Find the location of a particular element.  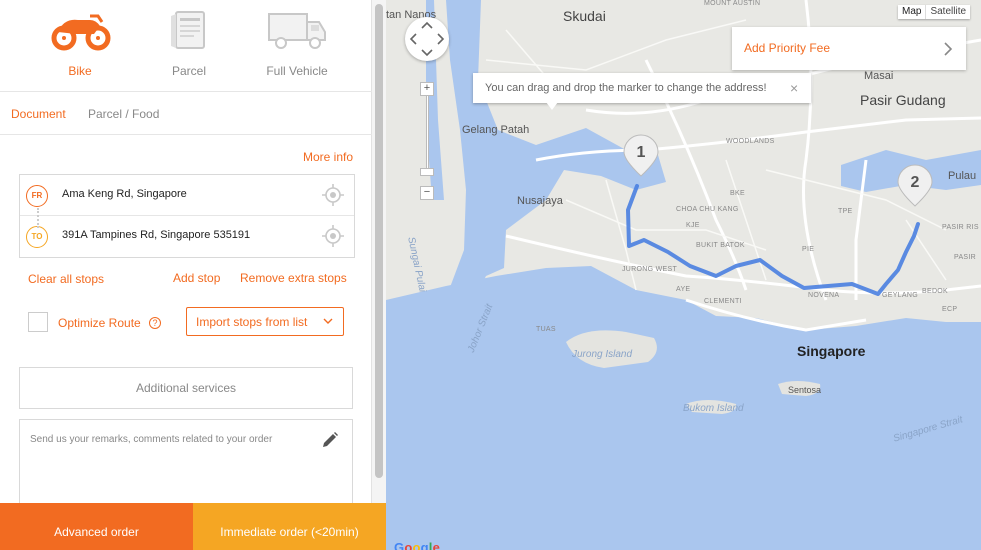

vehicle-type-selector: Bike Parcel Full Vehicle is located at coordinates (186, 46).